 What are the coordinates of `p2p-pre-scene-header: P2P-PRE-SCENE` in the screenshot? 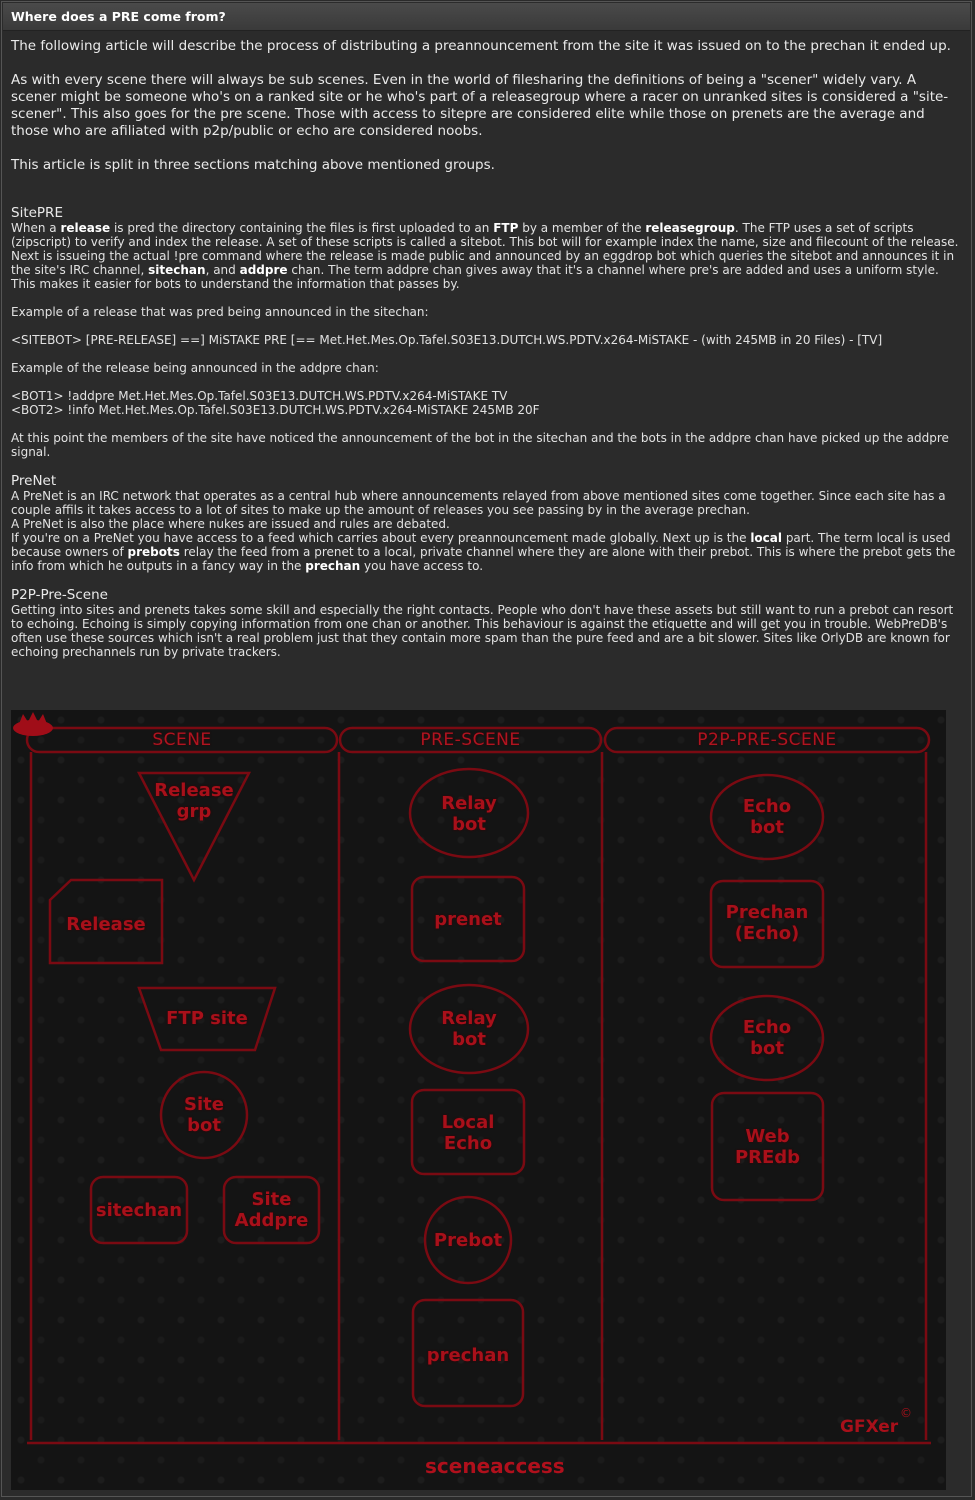 It's located at (767, 740).